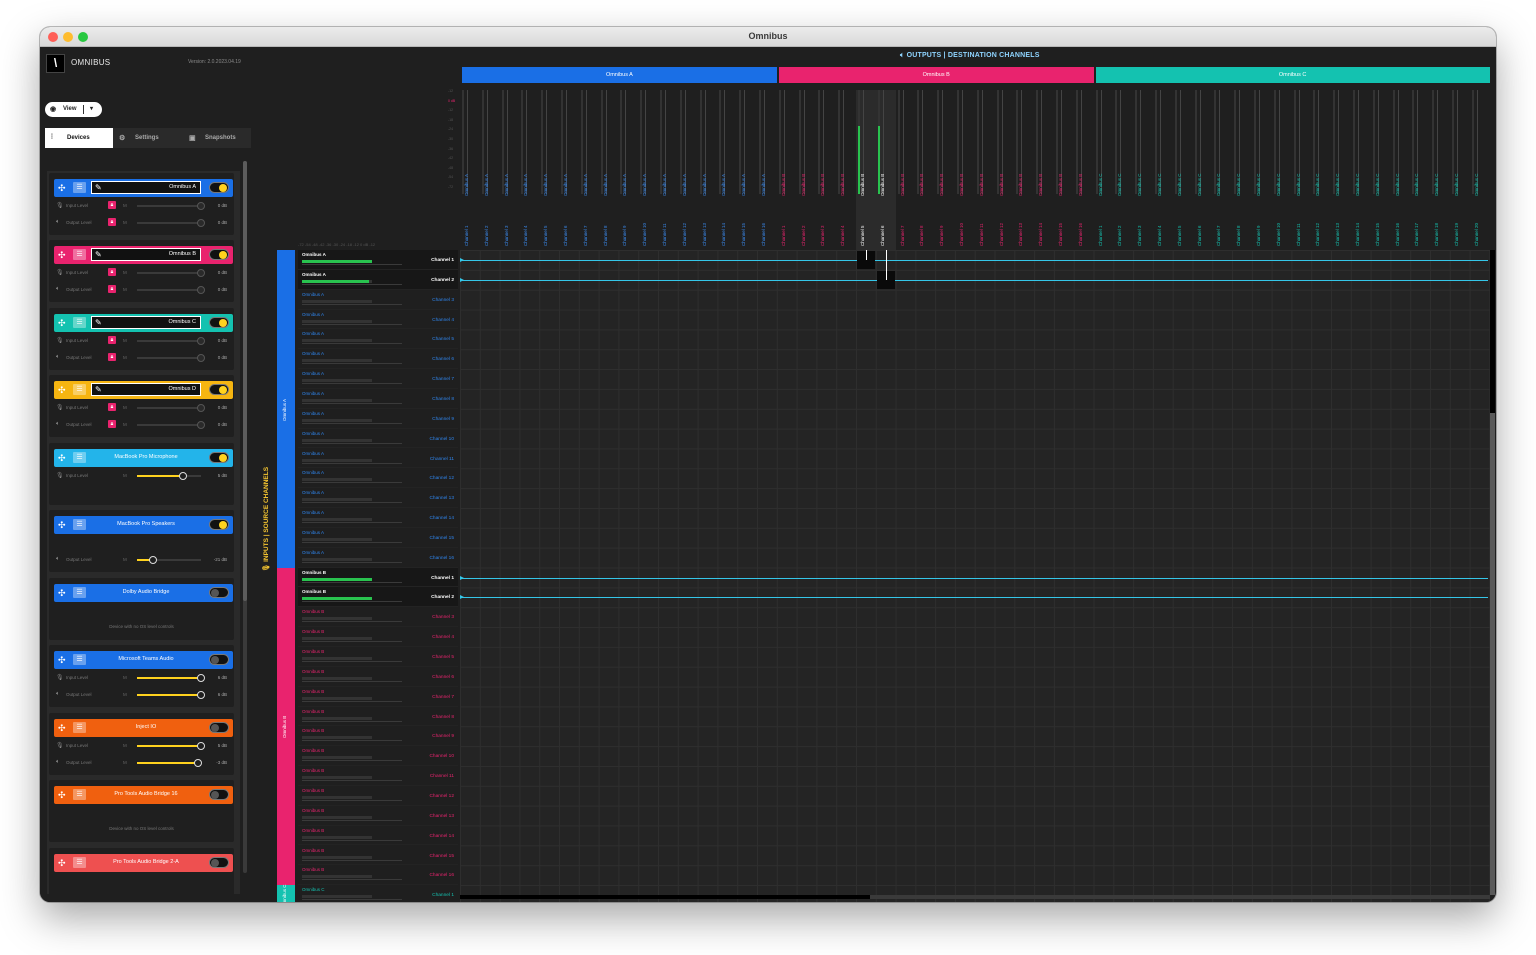  I want to click on output-channel-column: Omnibus C Channel 12, so click(1321, 170).